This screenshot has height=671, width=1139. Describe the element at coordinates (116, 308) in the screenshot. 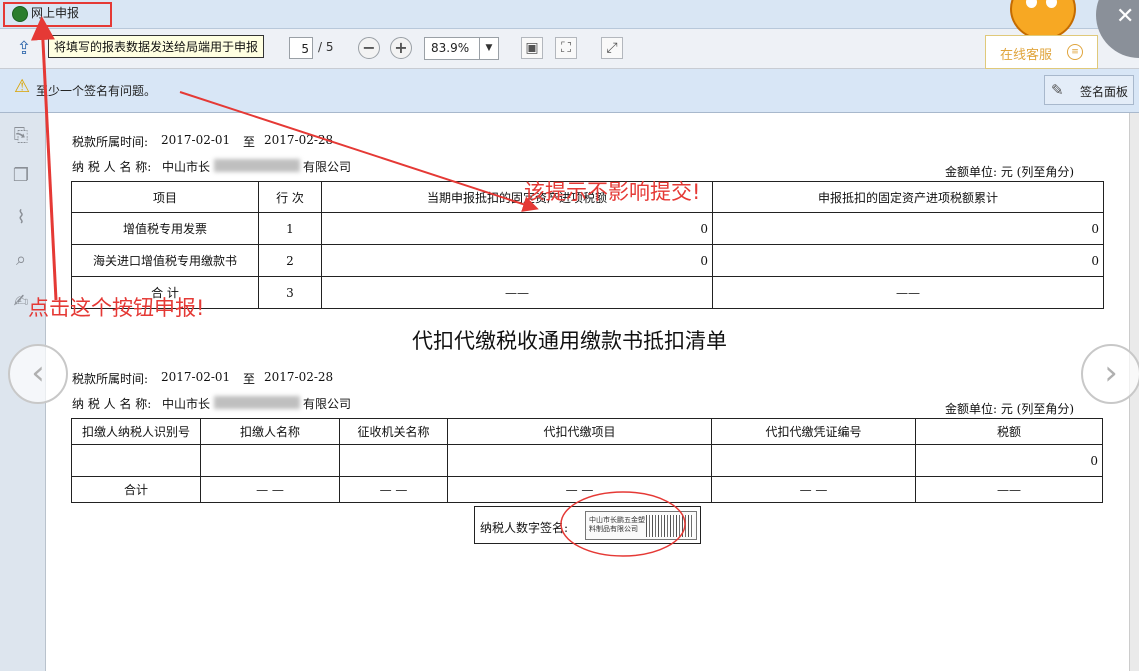

I see `annotation-click: 点击这个按钮申报!` at that location.